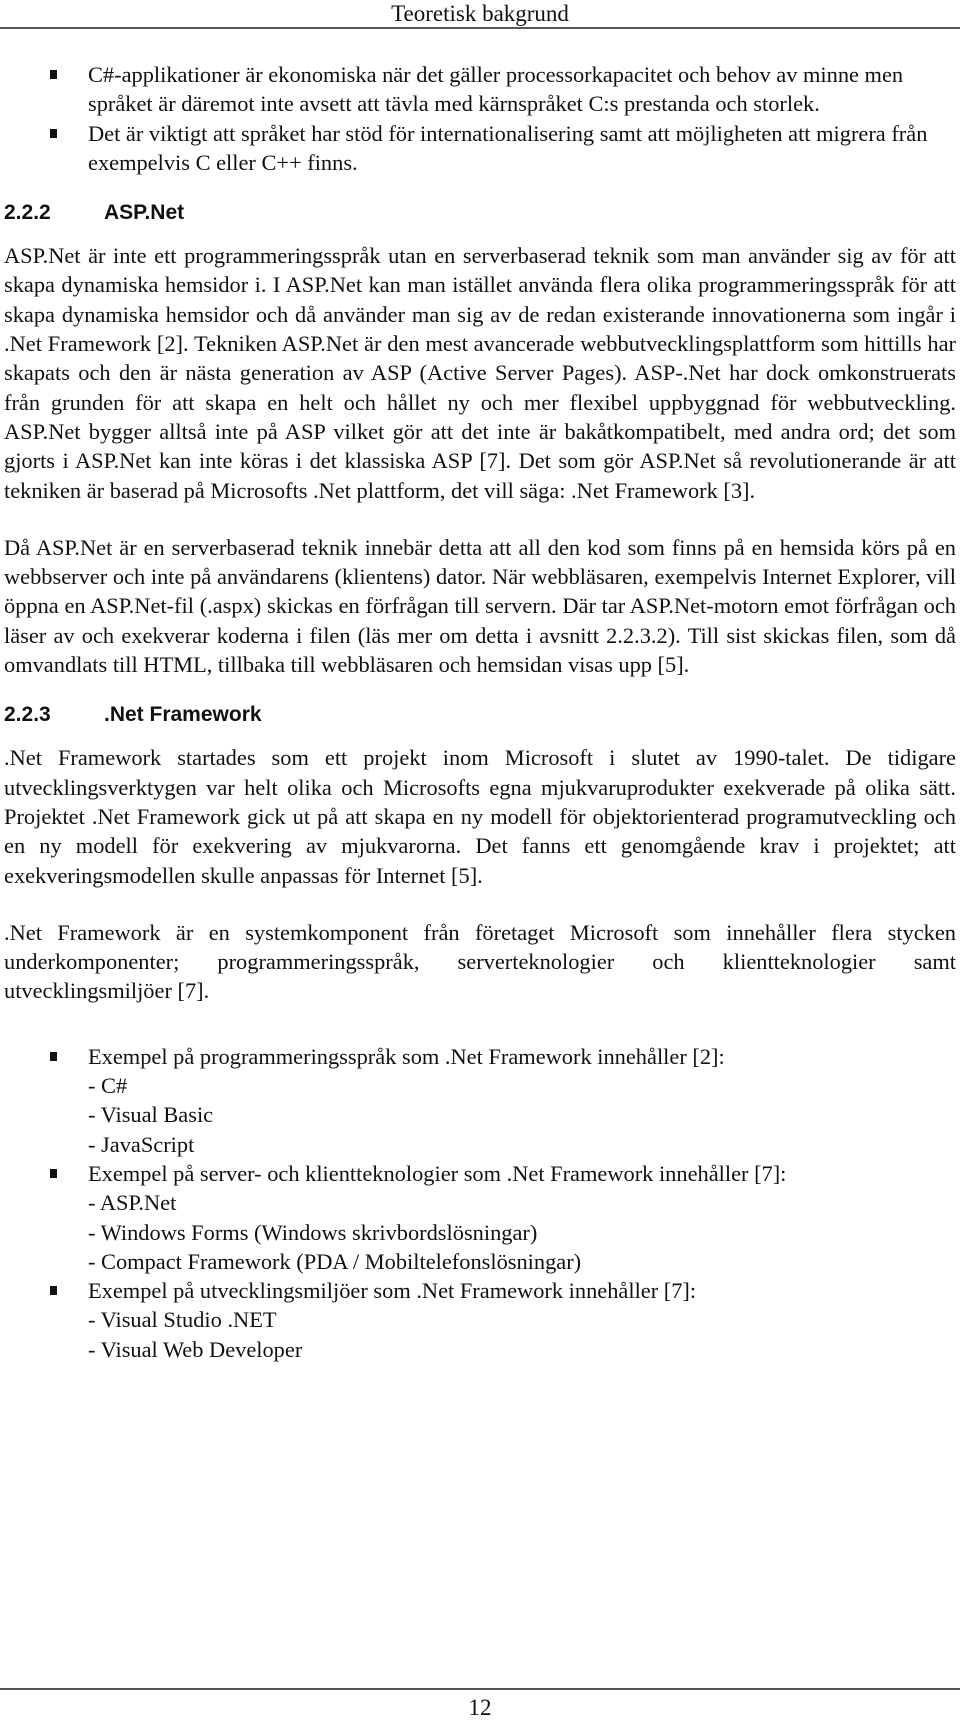 Image resolution: width=960 pixels, height=1723 pixels. I want to click on section-heading-2-2-2: 2.2.2 ASP.Net, so click(480, 213).